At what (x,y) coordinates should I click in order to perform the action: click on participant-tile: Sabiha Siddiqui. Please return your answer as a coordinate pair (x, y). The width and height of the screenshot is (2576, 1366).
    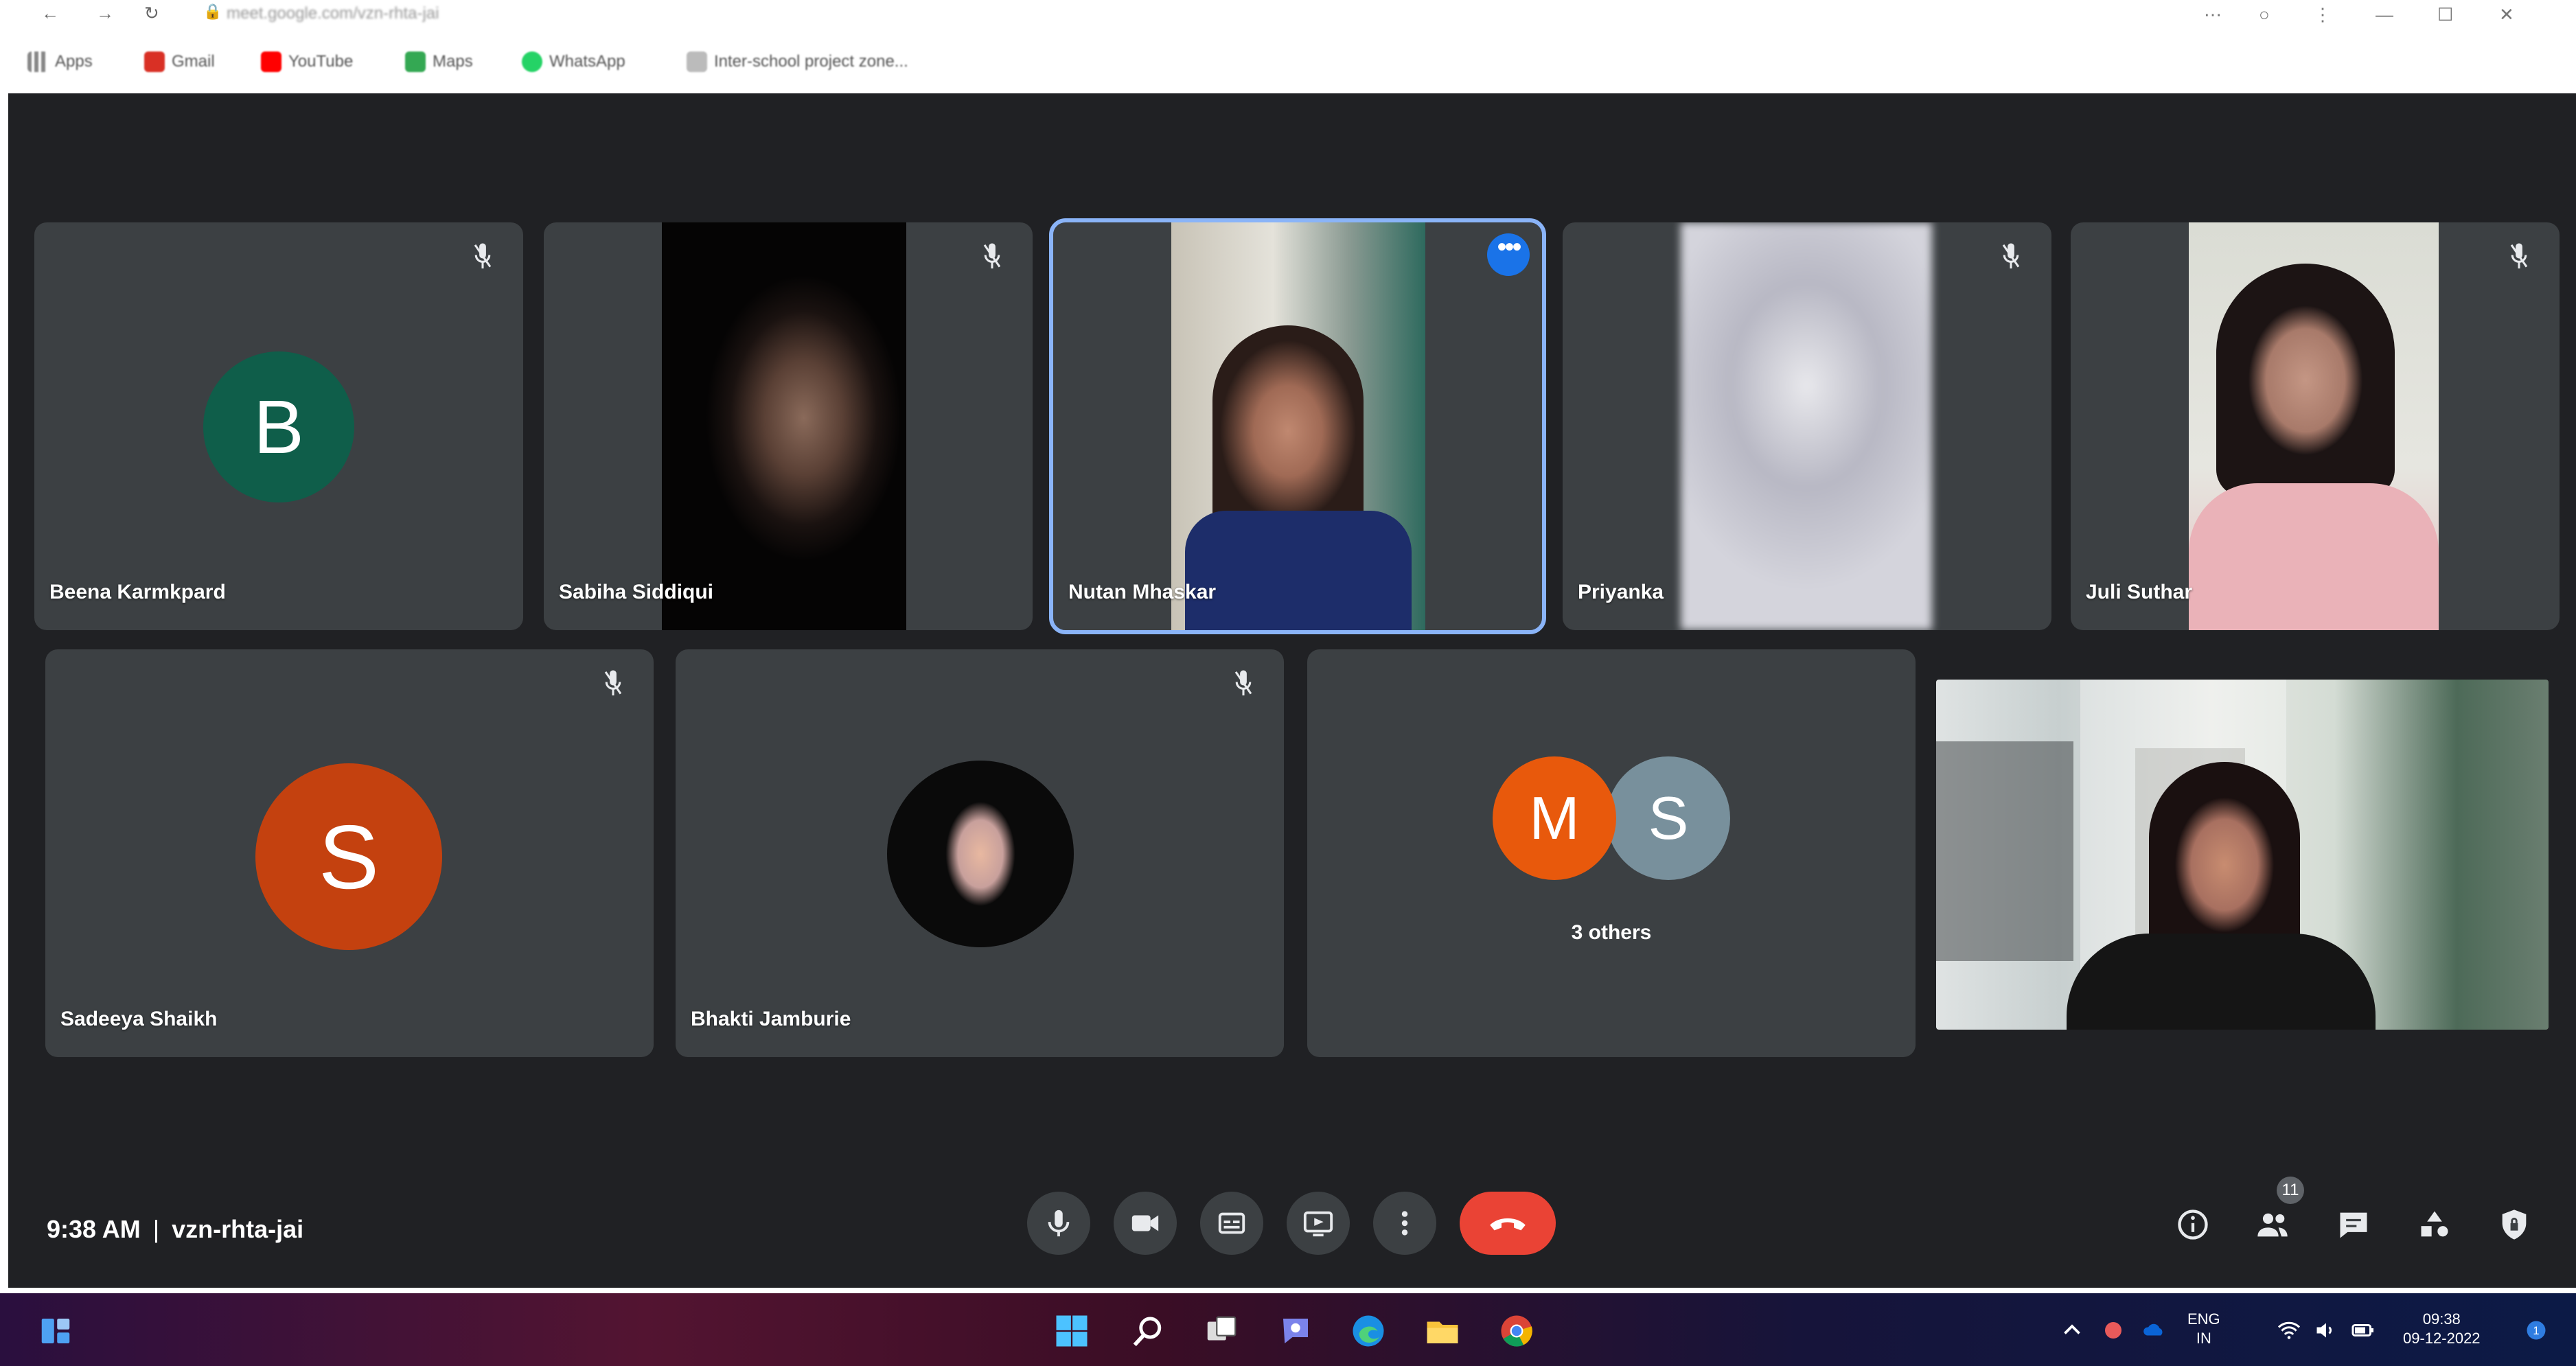
    Looking at the image, I should click on (788, 426).